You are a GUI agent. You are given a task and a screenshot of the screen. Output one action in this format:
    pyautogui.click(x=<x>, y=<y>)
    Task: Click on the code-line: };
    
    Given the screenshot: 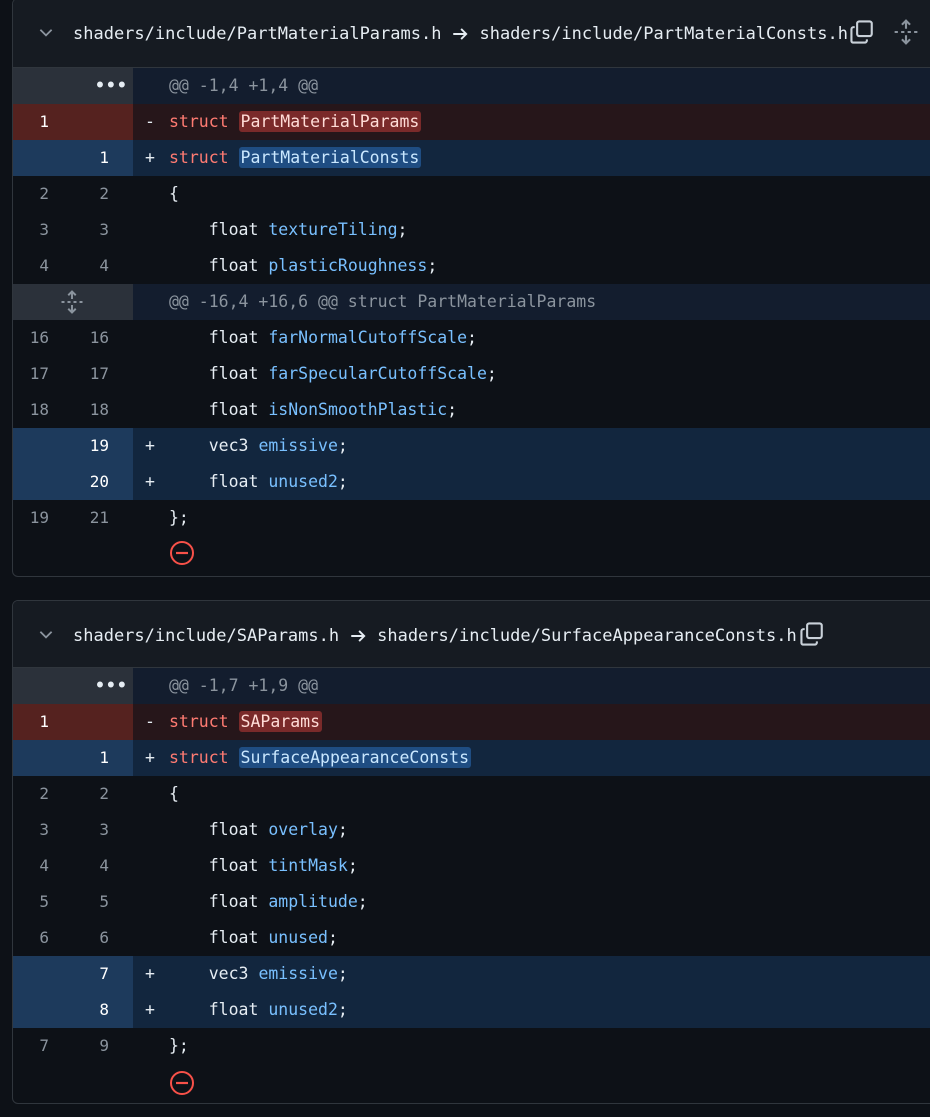 What is the action you would take?
    pyautogui.click(x=179, y=518)
    